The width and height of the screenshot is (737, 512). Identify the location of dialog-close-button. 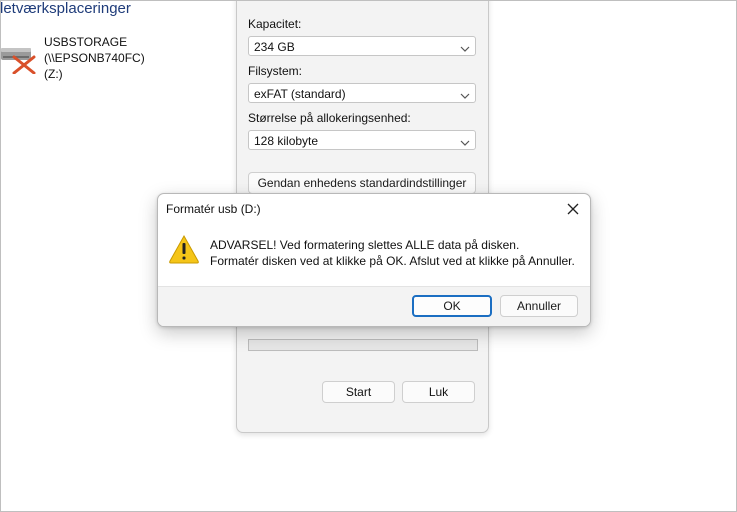
(573, 209).